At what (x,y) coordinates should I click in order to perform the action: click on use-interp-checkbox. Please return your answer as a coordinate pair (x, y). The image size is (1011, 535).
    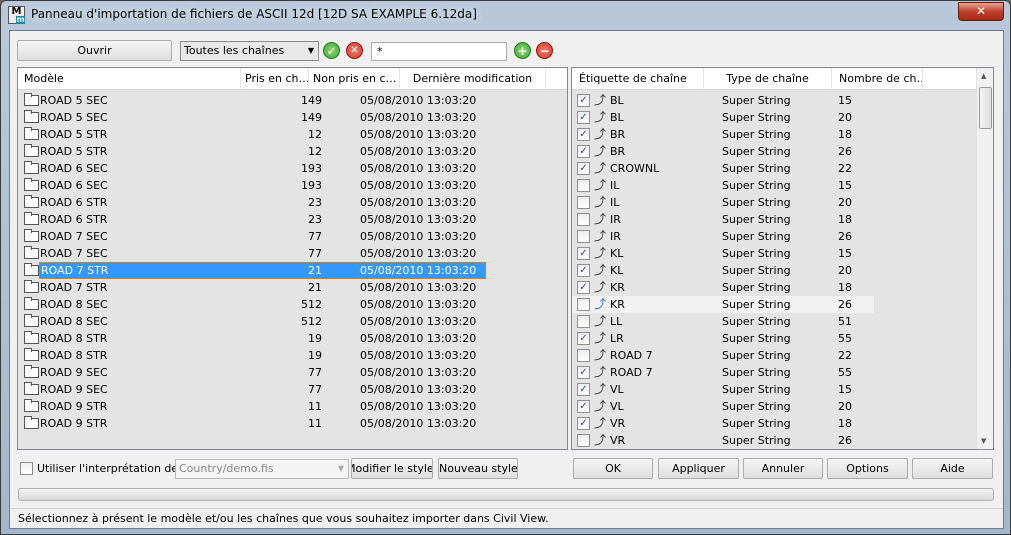
    Looking at the image, I should click on (26, 468).